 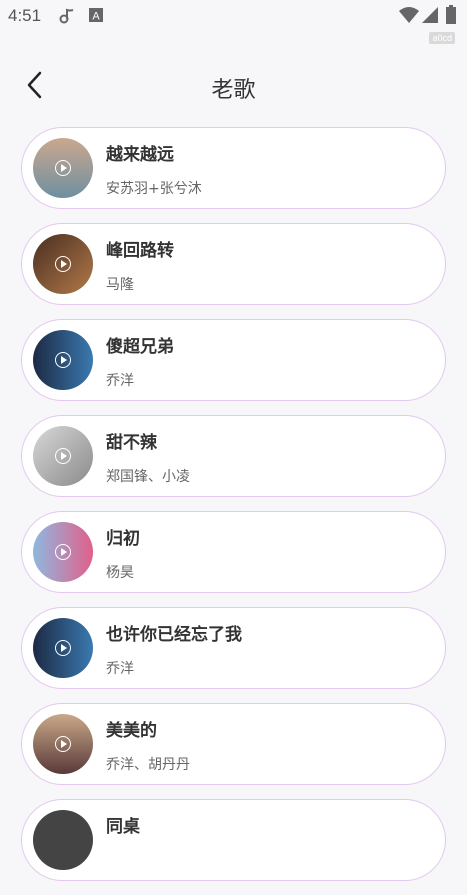 What do you see at coordinates (67, 18) in the screenshot?
I see `music-note-icon` at bounding box center [67, 18].